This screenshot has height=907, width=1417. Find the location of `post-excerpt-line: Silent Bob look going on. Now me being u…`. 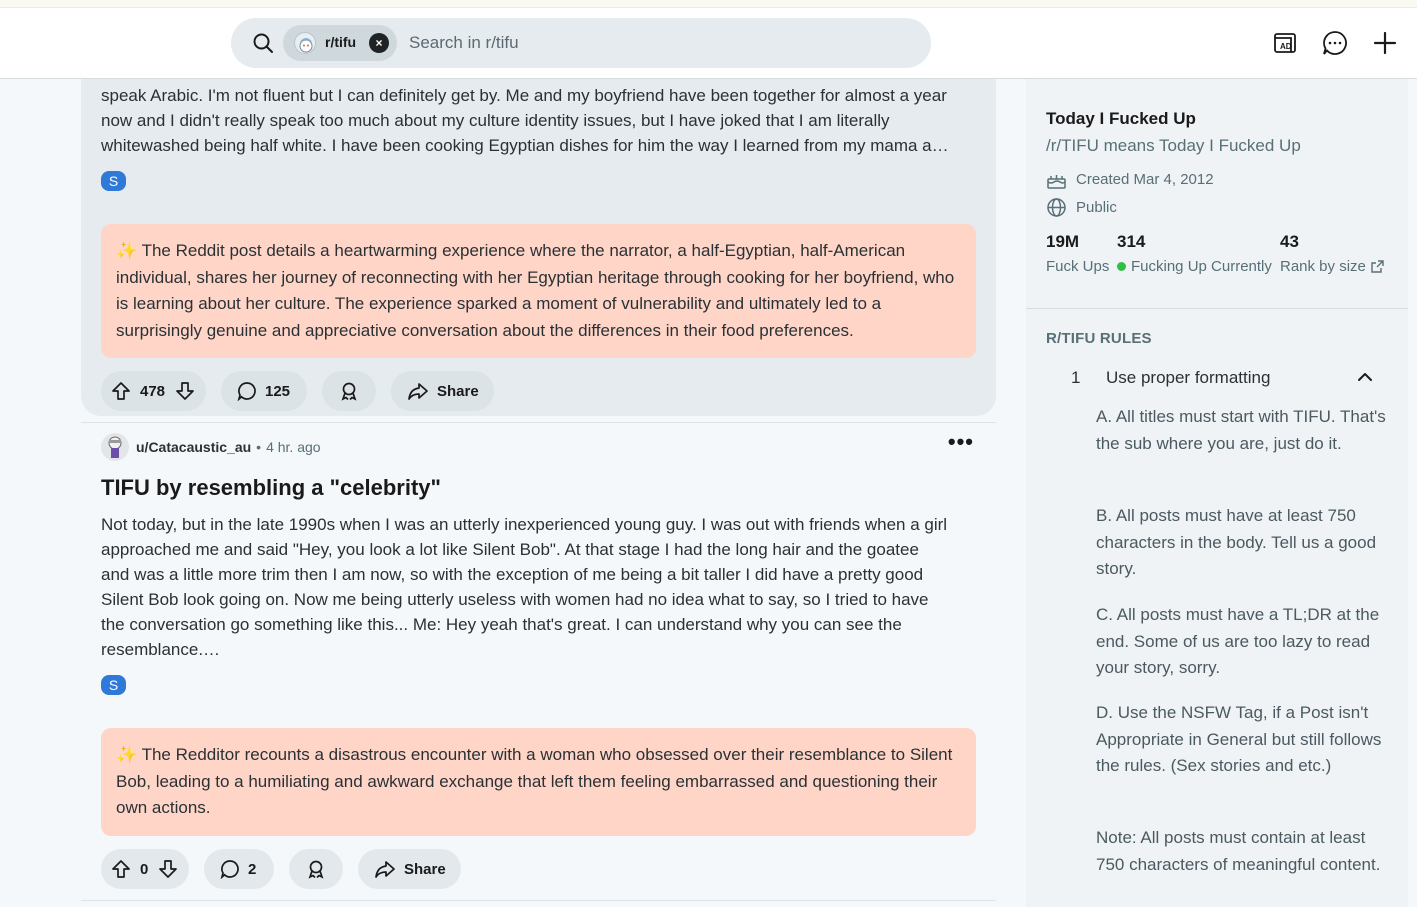

post-excerpt-line: Silent Bob look going on. Now me being u… is located at coordinates (515, 599).